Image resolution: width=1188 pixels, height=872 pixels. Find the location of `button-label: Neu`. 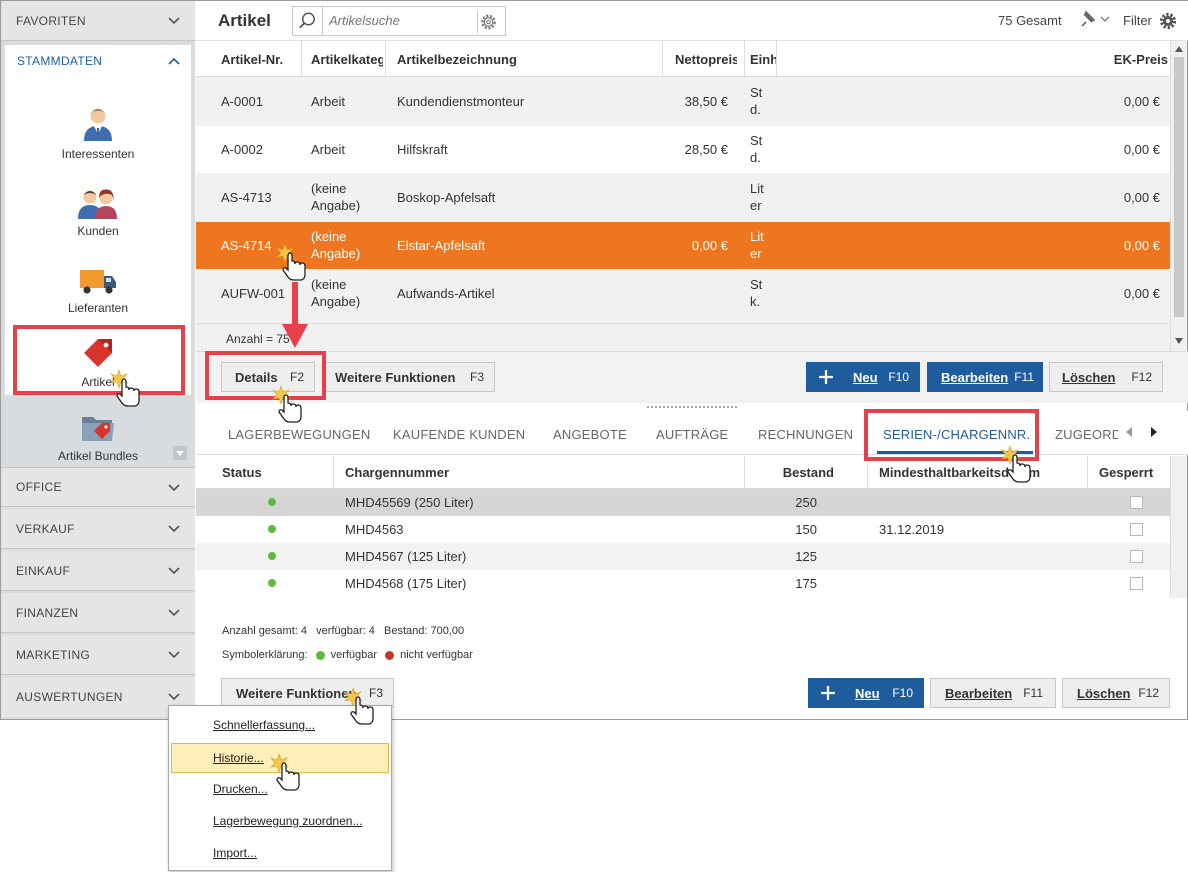

button-label: Neu is located at coordinates (867, 693).